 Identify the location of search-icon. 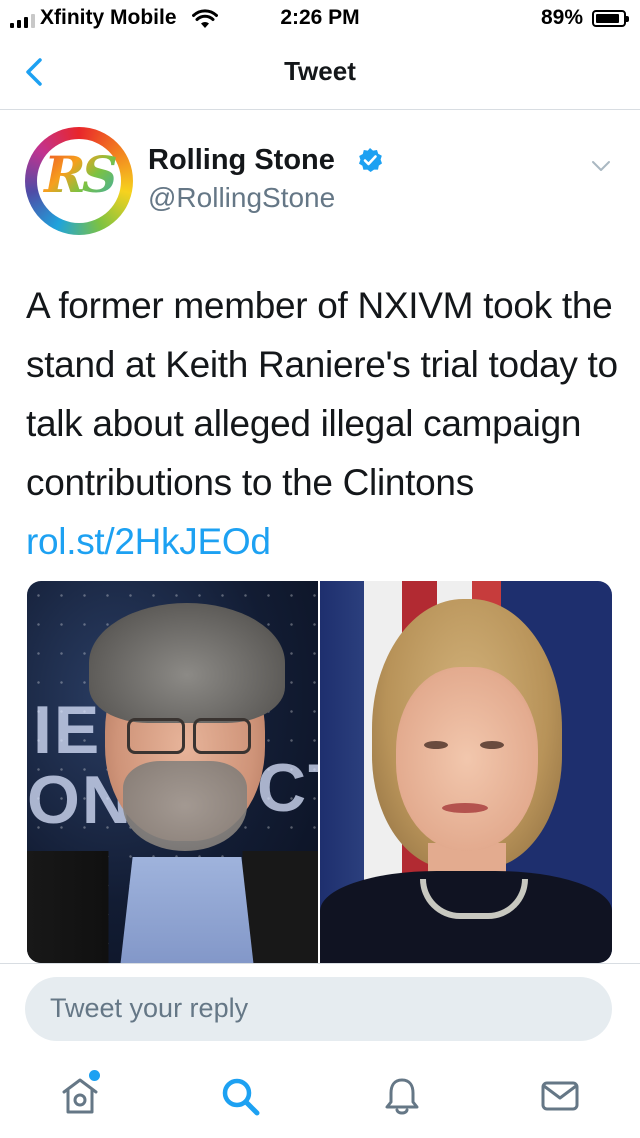
(240, 1096).